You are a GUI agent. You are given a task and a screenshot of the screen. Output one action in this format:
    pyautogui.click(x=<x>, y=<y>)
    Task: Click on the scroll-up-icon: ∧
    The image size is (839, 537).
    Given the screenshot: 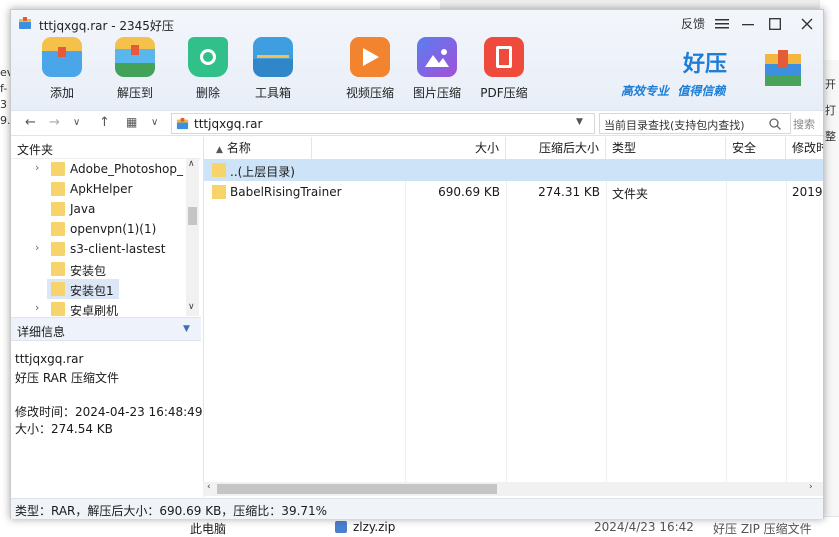 What is the action you would take?
    pyautogui.click(x=191, y=164)
    